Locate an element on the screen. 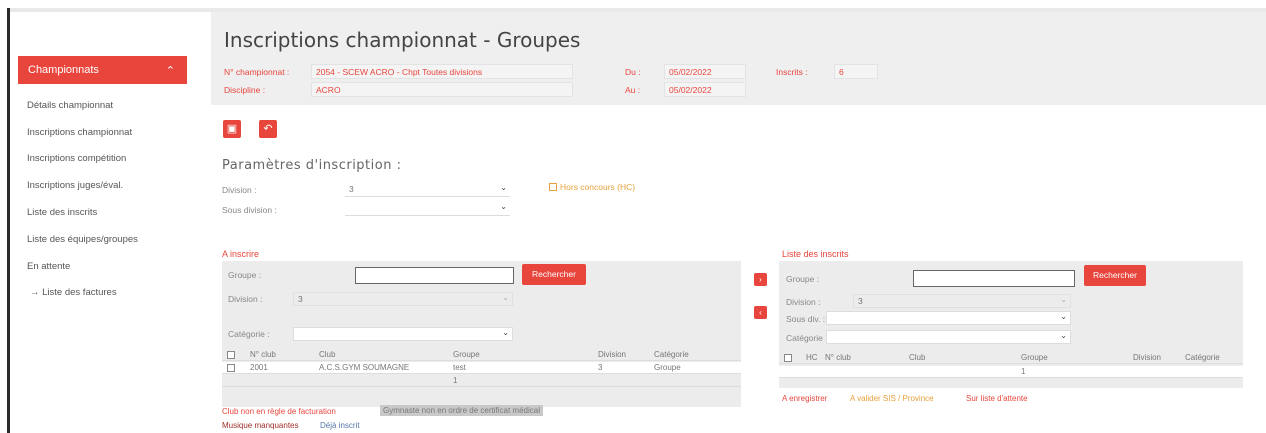  row-categorie: Groupe is located at coordinates (667, 367).